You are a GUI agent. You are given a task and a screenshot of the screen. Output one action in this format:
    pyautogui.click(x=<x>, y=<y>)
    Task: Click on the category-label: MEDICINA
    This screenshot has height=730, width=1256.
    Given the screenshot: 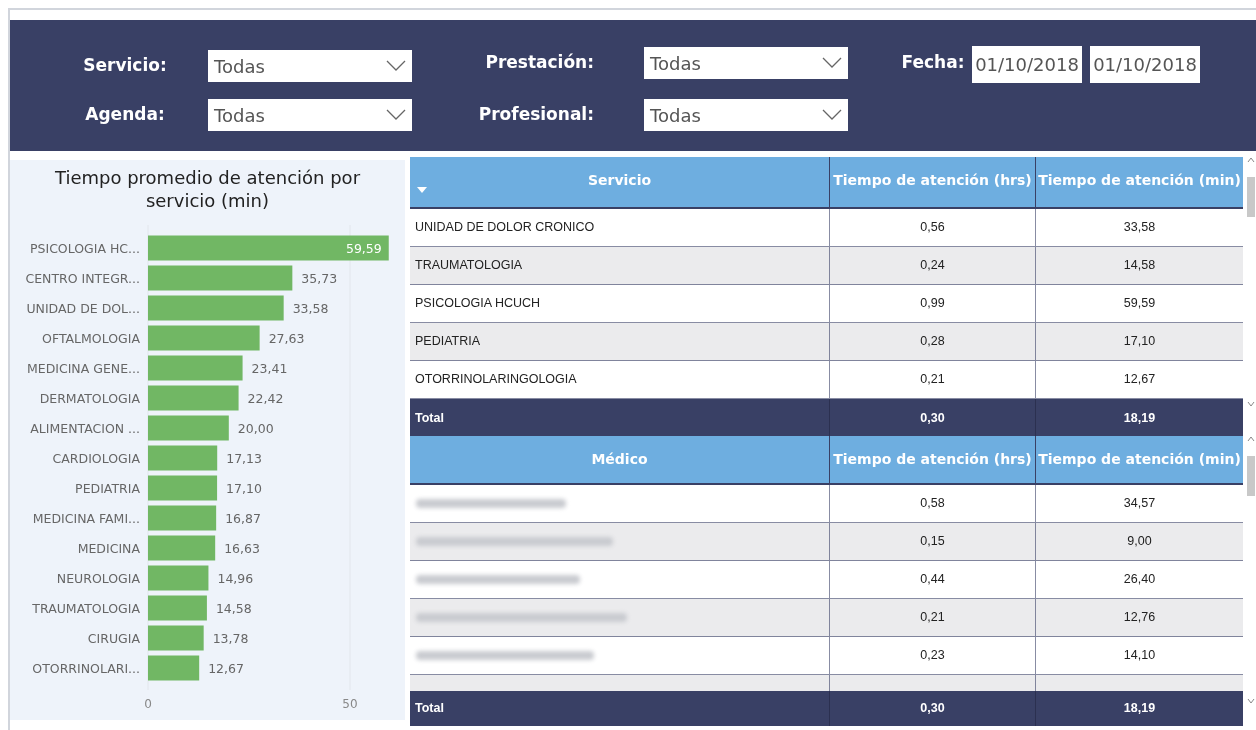 What is the action you would take?
    pyautogui.click(x=108, y=548)
    